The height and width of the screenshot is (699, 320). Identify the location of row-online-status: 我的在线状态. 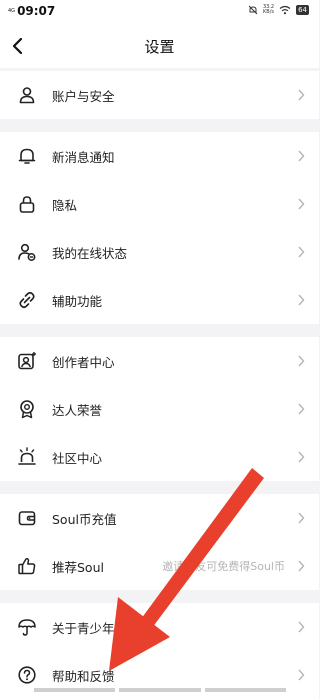
(159, 252).